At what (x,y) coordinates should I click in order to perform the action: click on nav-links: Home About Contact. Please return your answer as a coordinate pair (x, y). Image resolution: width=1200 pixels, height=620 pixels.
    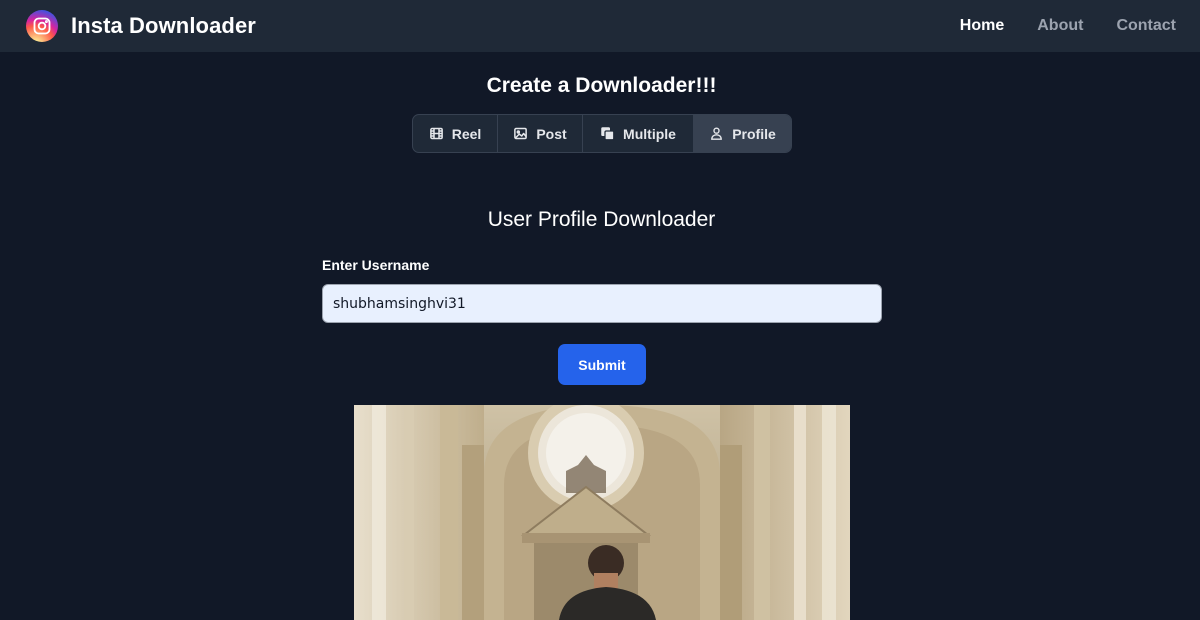
    Looking at the image, I should click on (1068, 26).